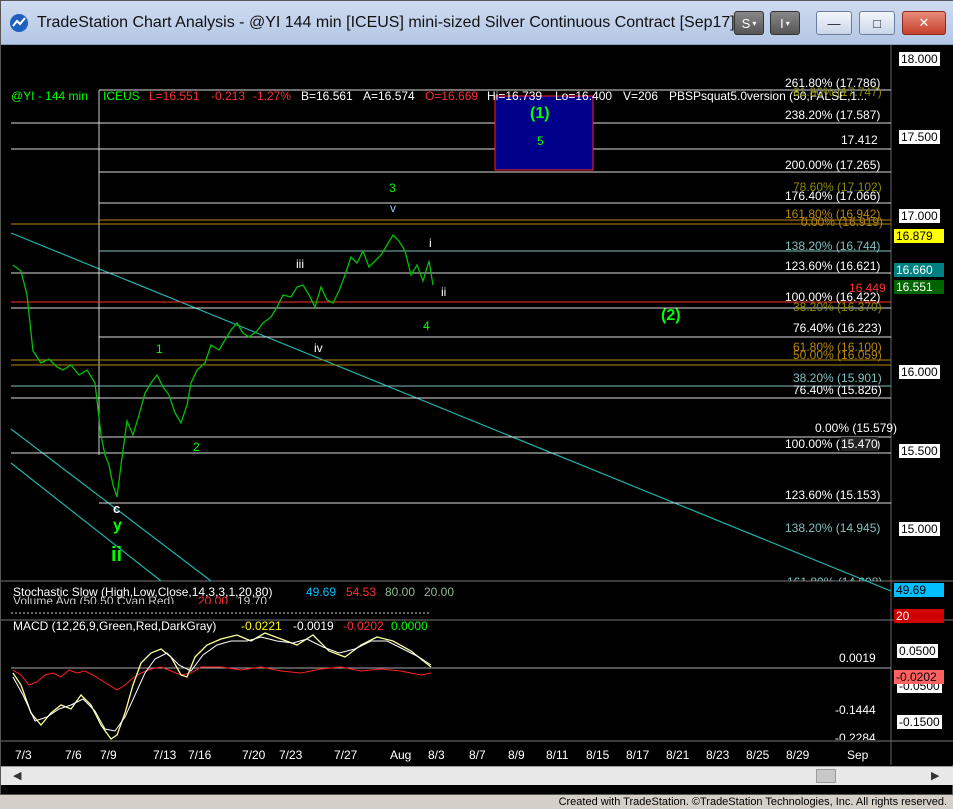  Describe the element at coordinates (837, 92) in the screenshot. I see `fib-label: 61.80% (17.747)` at that location.